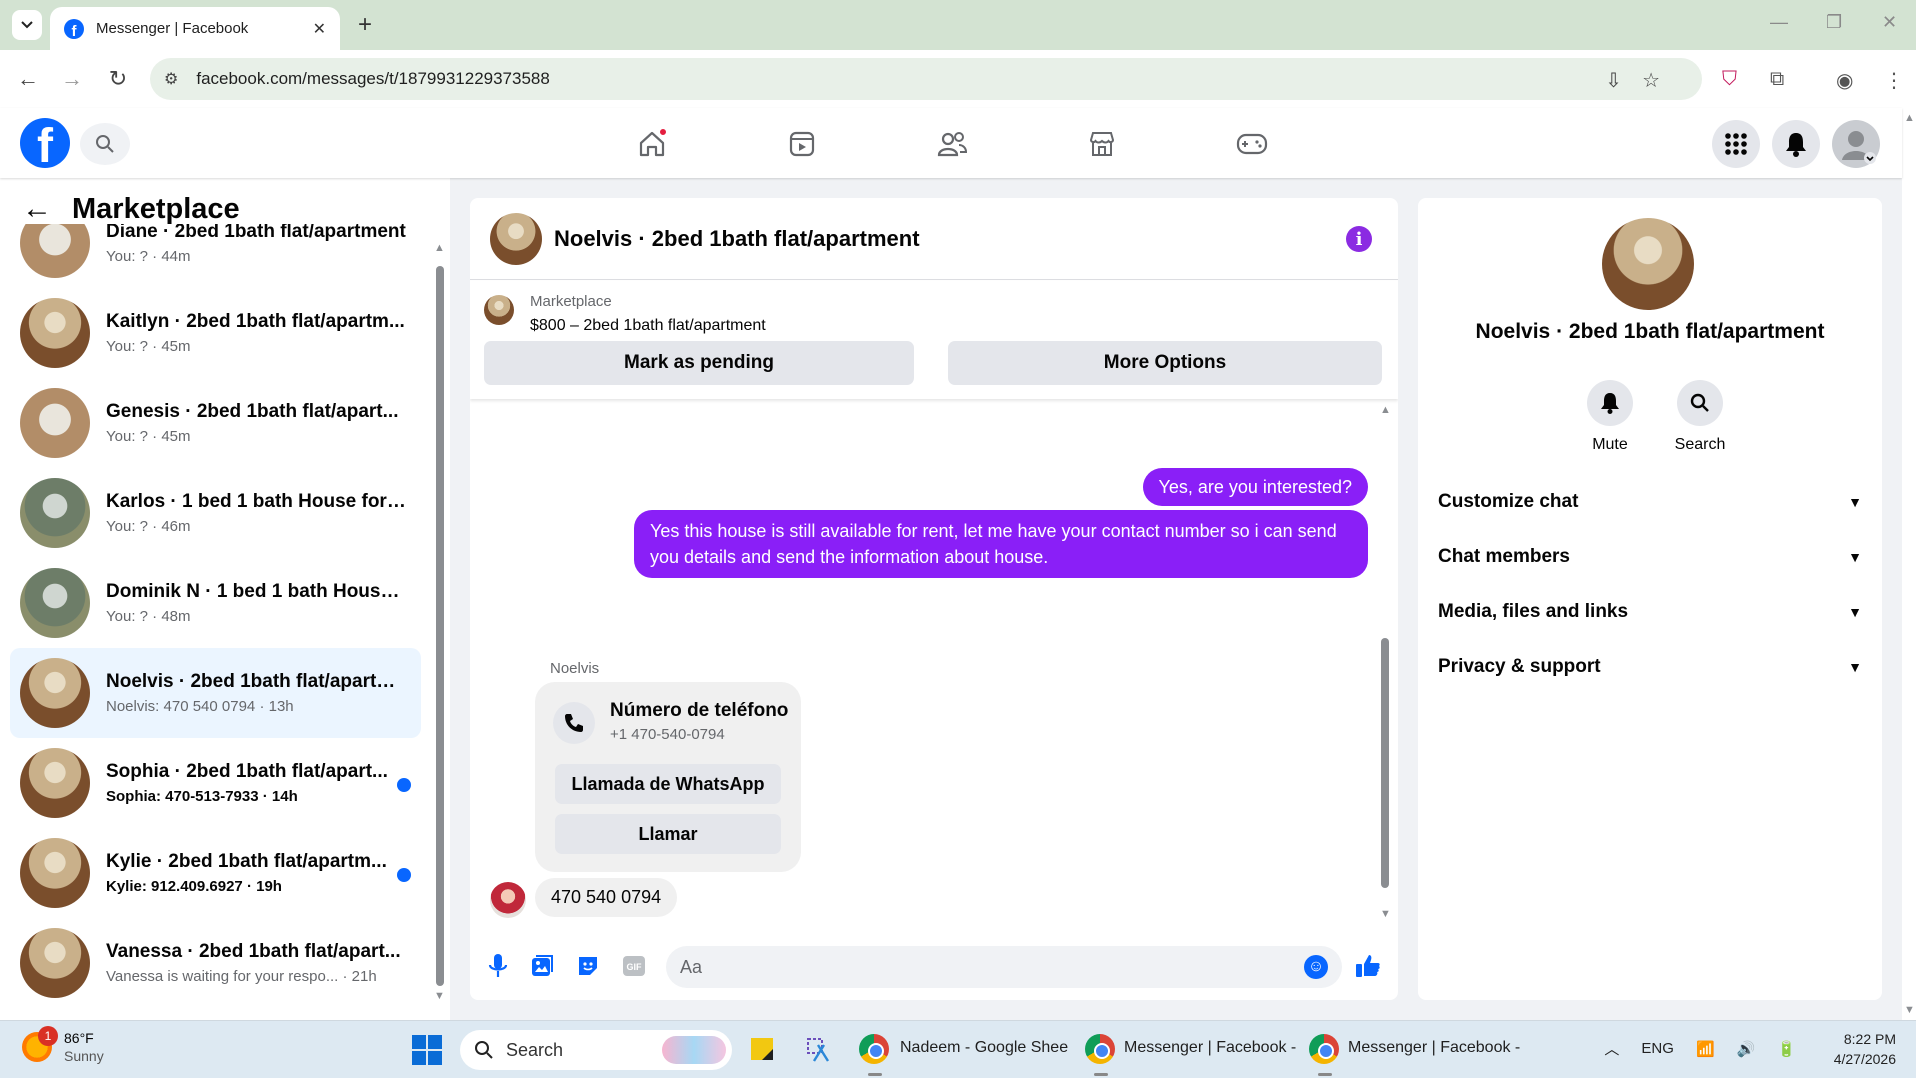 The width and height of the screenshot is (1916, 1078). I want to click on listing-thumbnail, so click(499, 310).